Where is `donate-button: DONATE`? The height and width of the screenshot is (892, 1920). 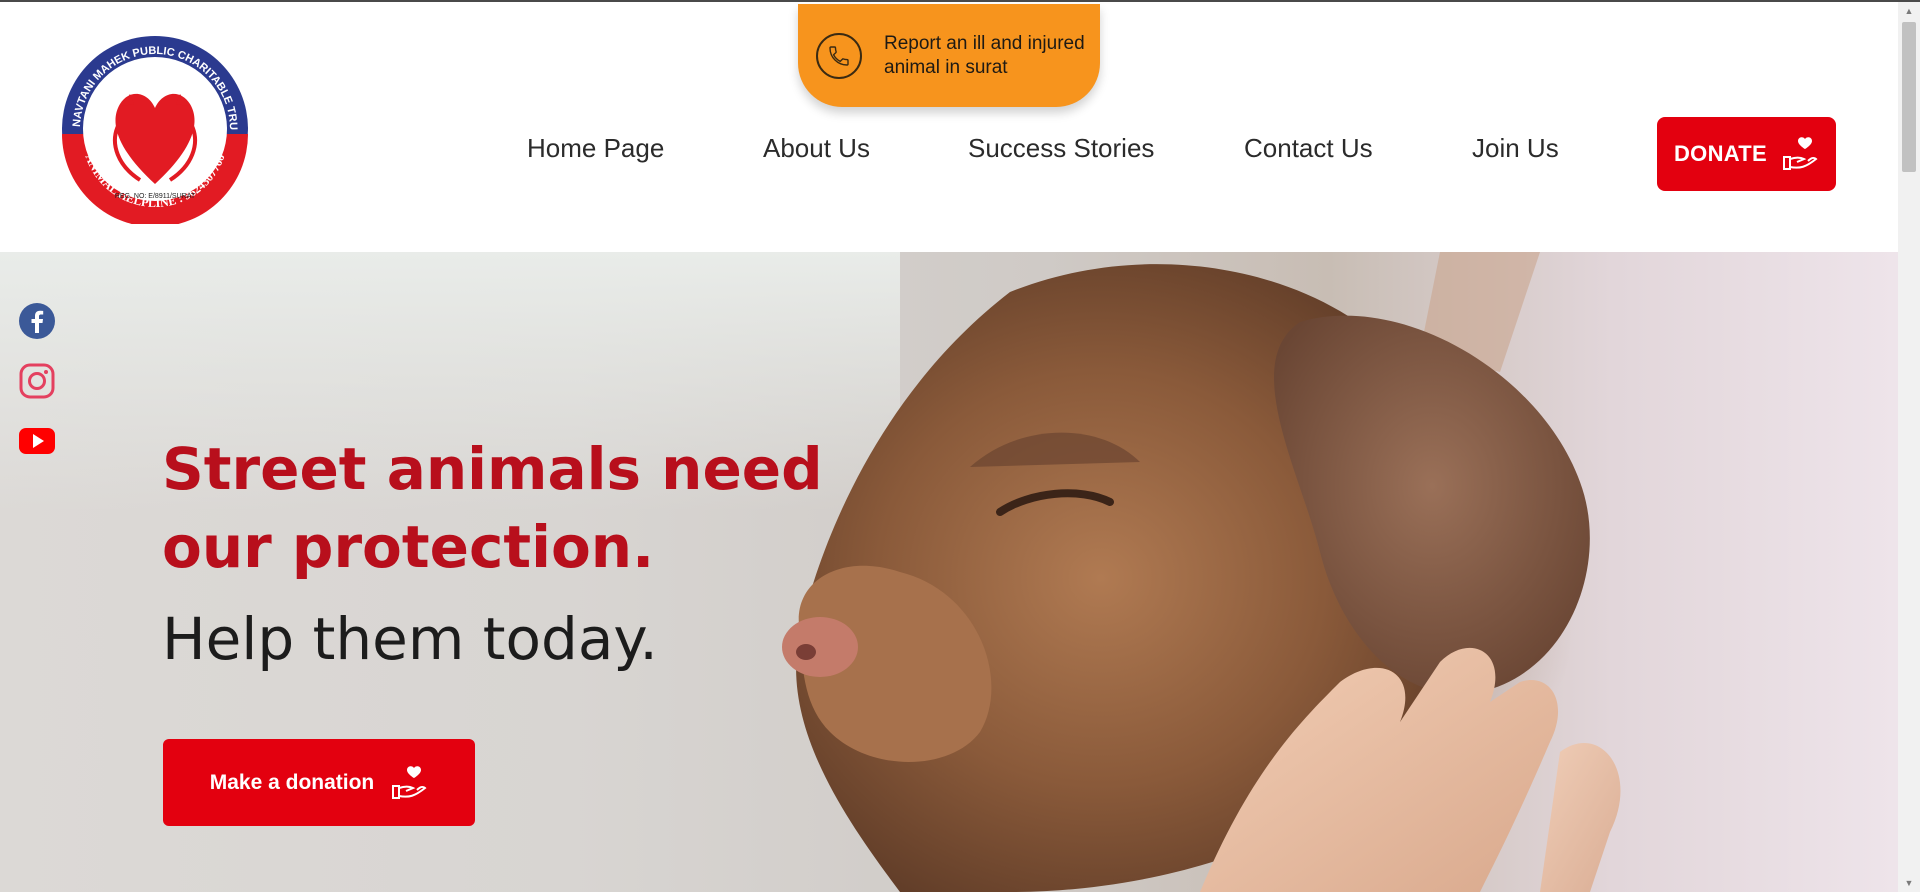 donate-button: DONATE is located at coordinates (1746, 154).